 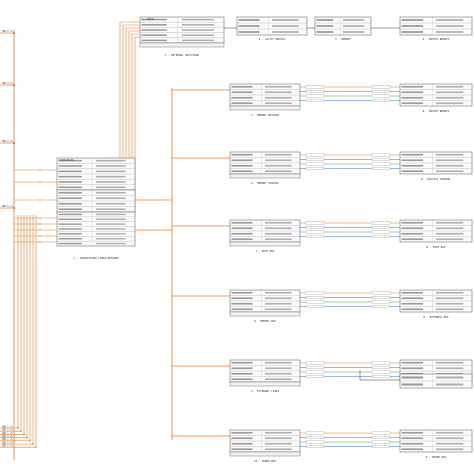 I want to click on switch-label: GND 1 +5, so click(x=7, y=446).